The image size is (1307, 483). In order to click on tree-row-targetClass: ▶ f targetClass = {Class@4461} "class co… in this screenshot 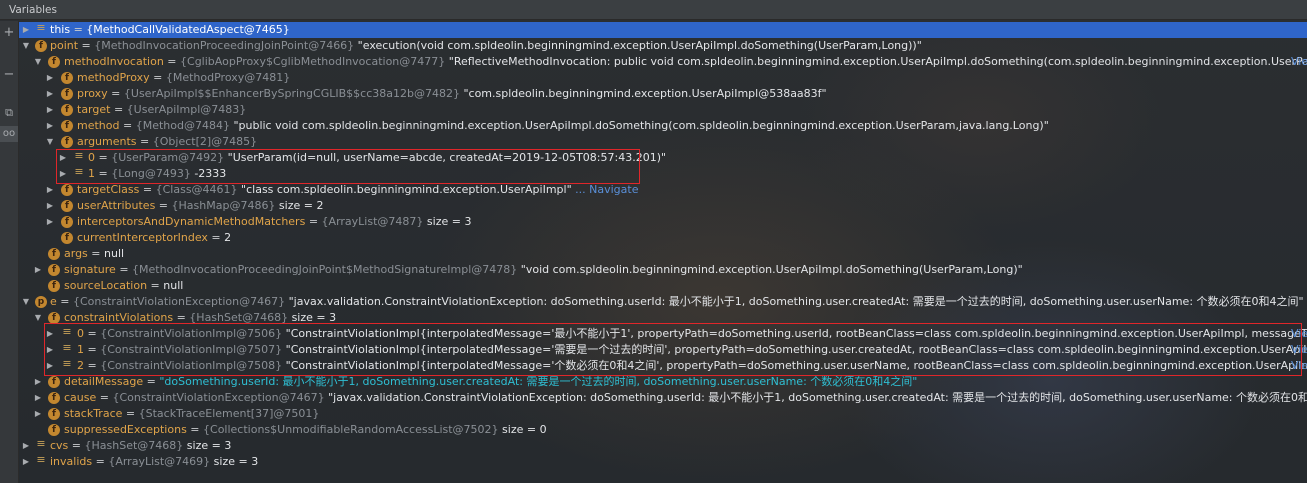, I will do `click(663, 190)`.